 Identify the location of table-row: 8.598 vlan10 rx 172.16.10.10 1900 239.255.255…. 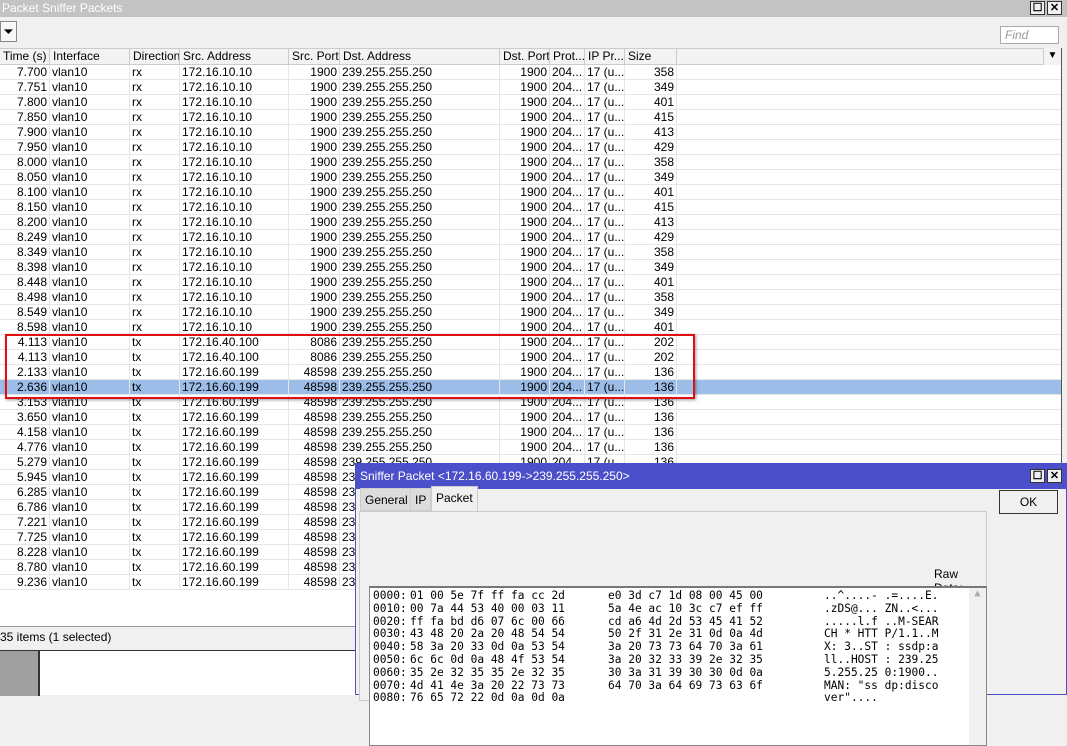
(530, 327).